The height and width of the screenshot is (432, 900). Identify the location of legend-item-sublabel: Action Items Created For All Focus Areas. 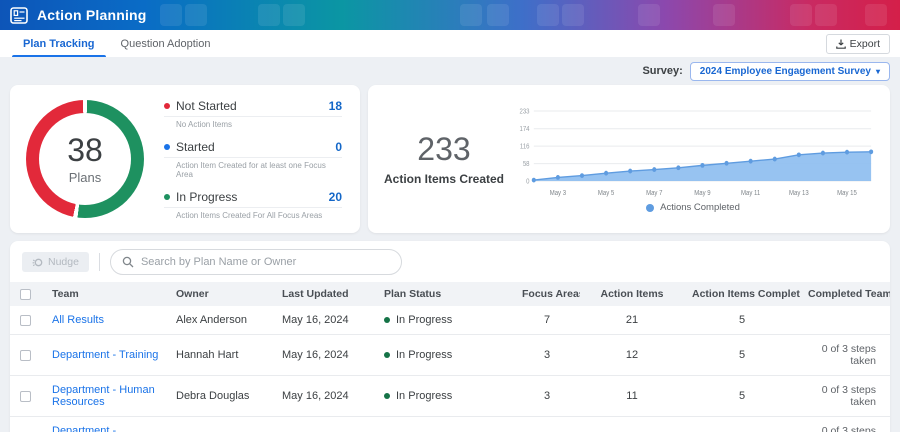
(249, 215).